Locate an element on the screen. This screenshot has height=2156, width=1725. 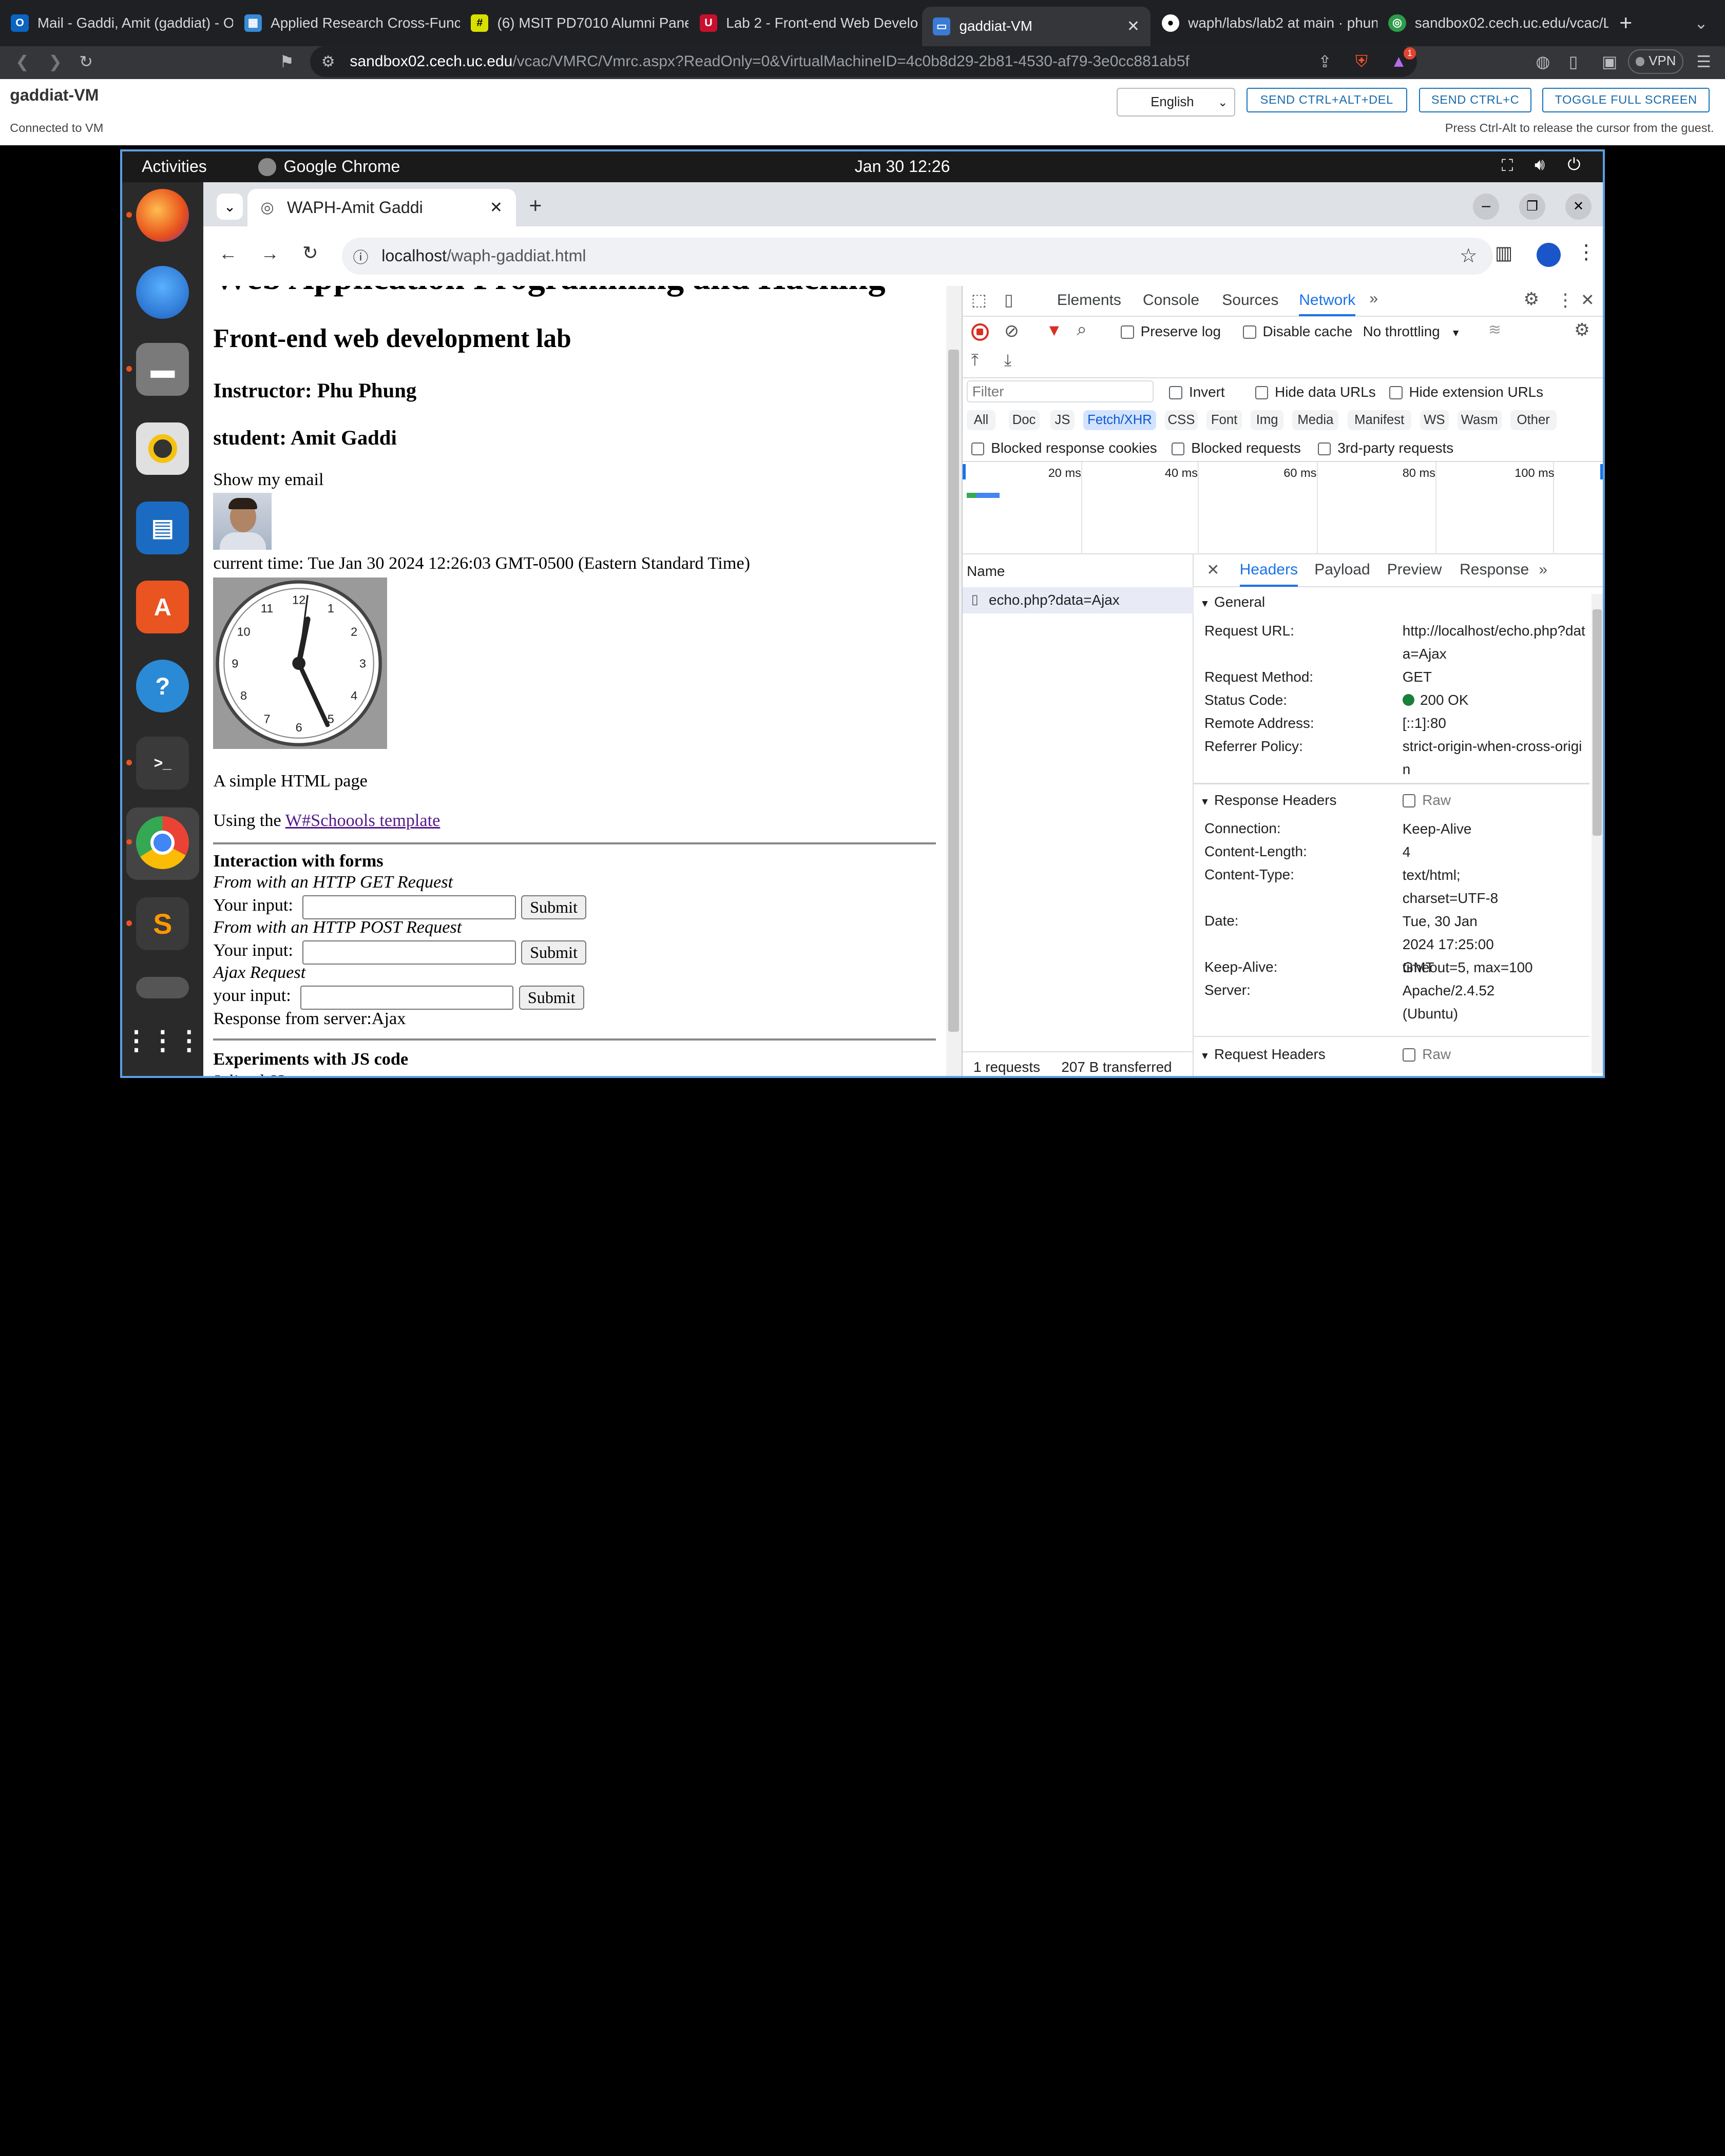
timeline-overview: 20 ms 40 ms 60 ms 80 ms 100 ms is located at coordinates (1282, 507).